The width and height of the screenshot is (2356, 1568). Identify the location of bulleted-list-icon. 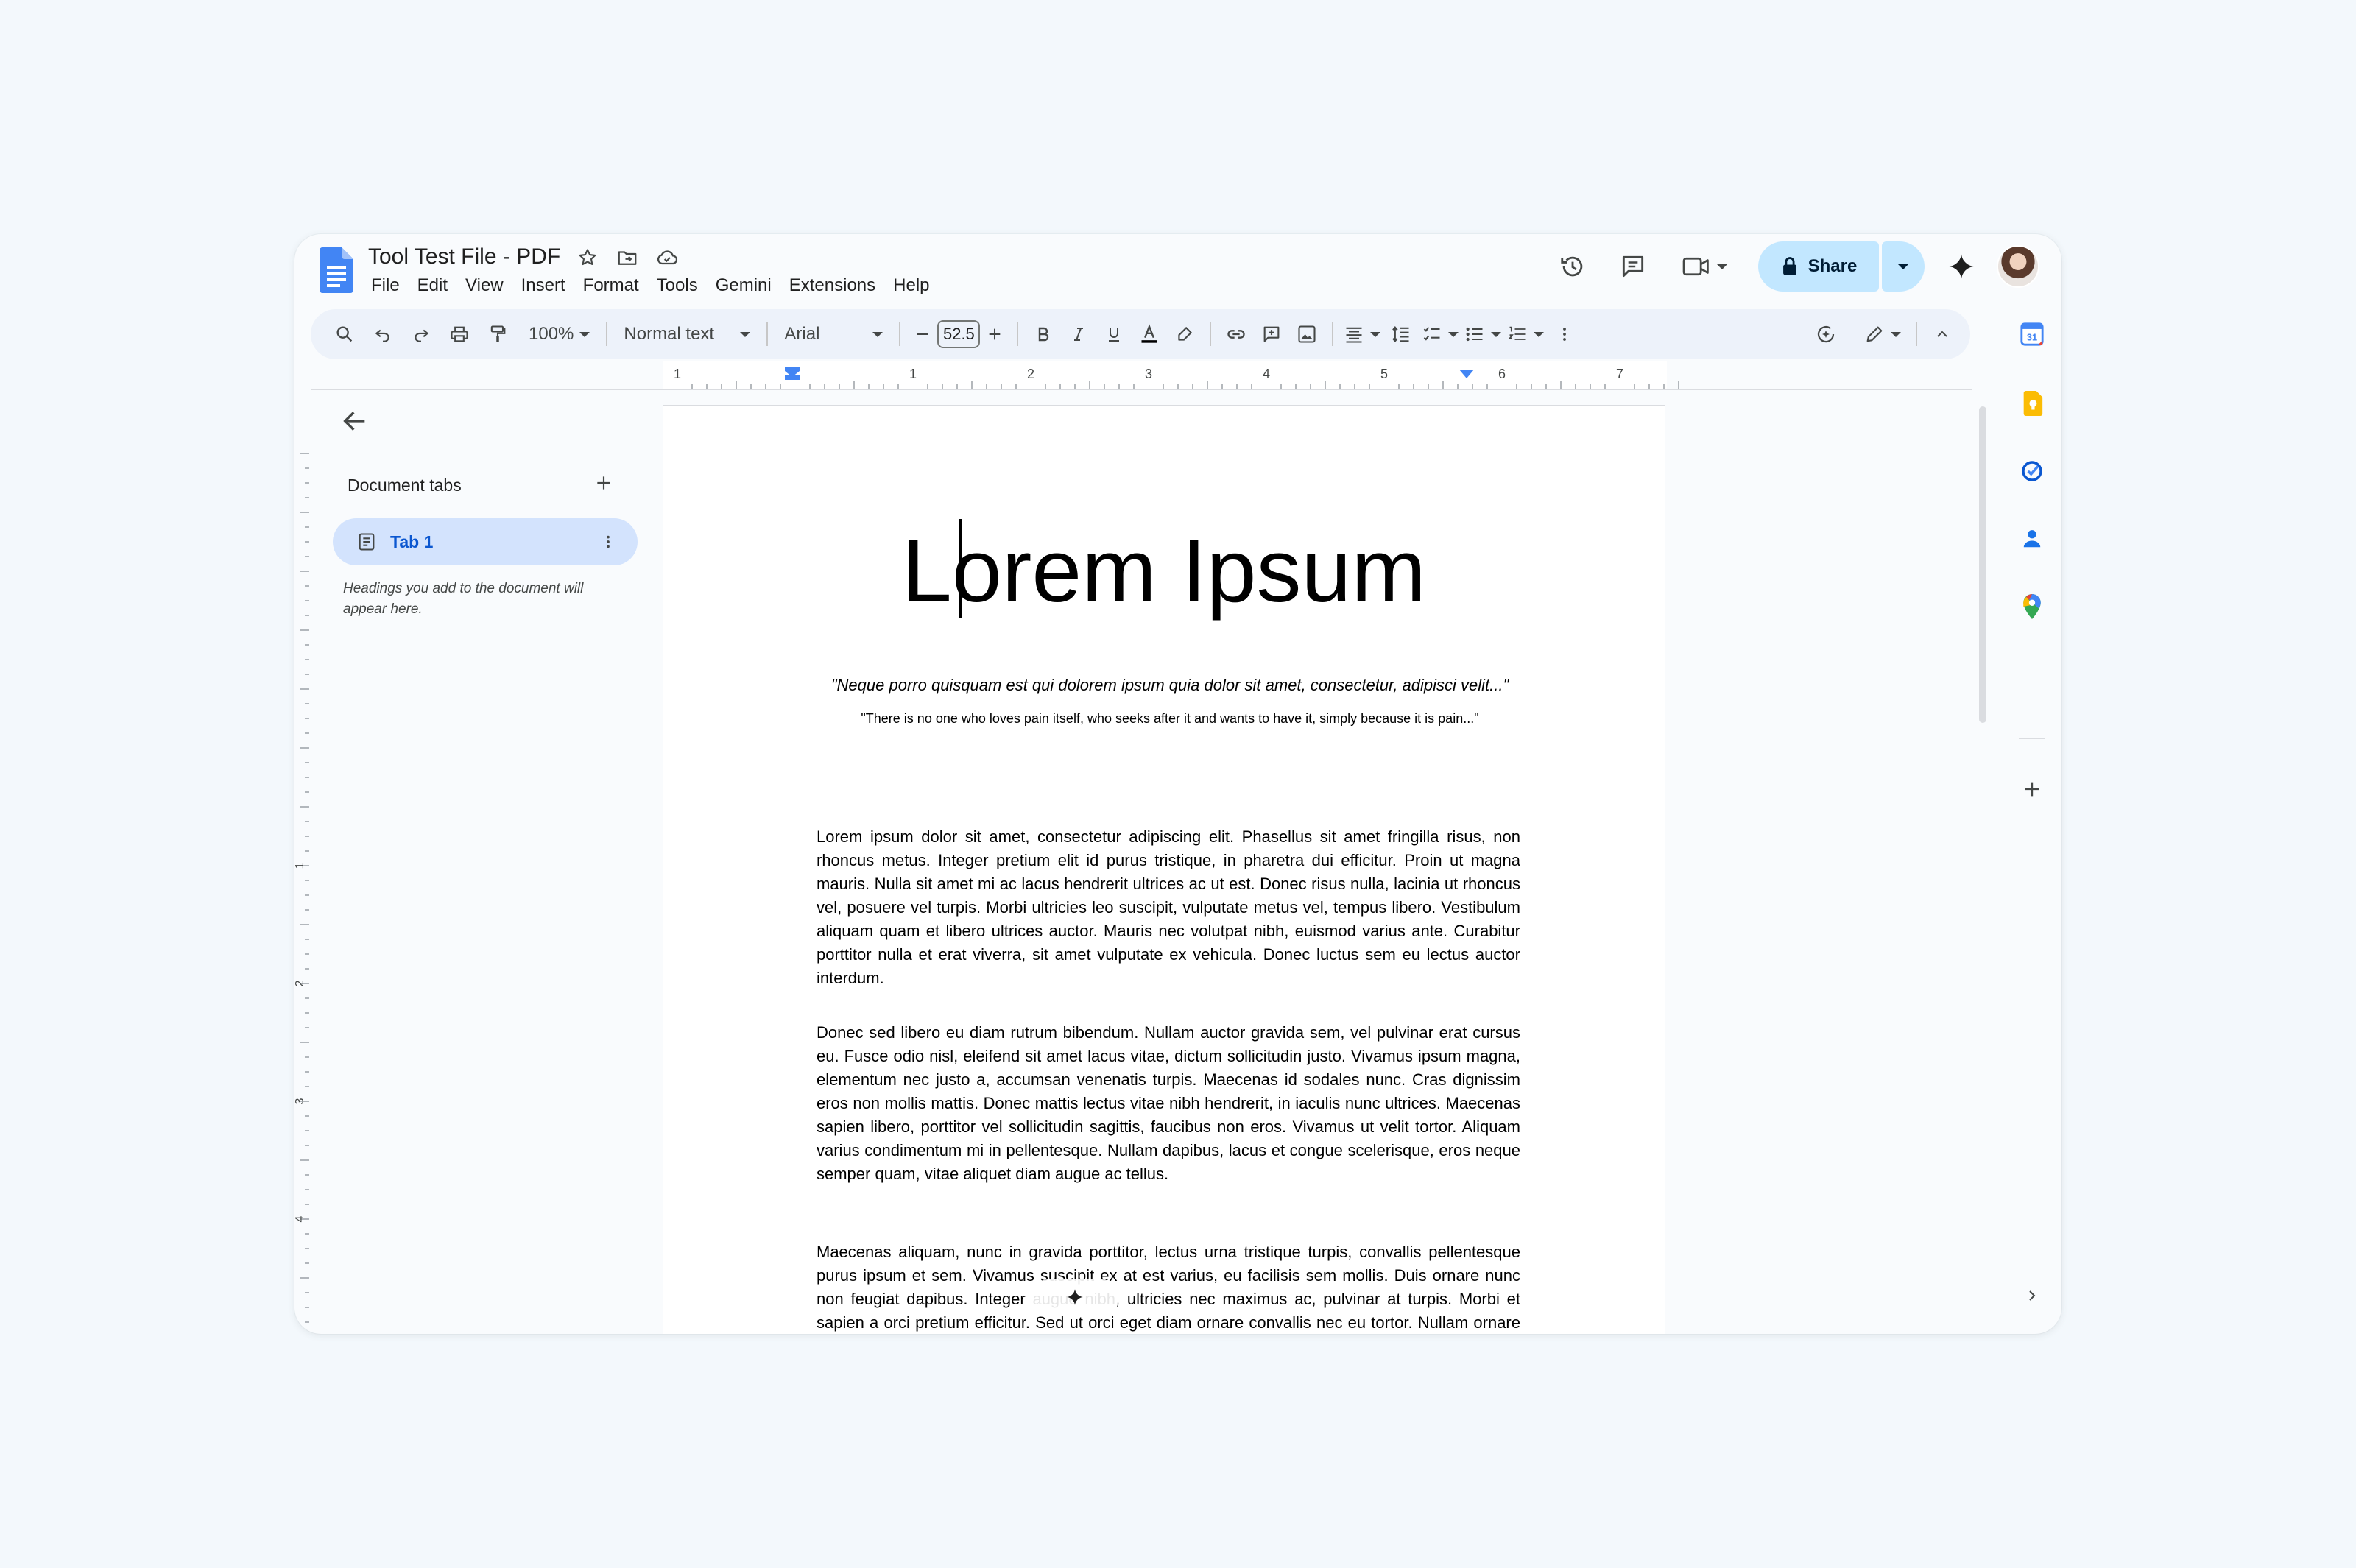
(1474, 334).